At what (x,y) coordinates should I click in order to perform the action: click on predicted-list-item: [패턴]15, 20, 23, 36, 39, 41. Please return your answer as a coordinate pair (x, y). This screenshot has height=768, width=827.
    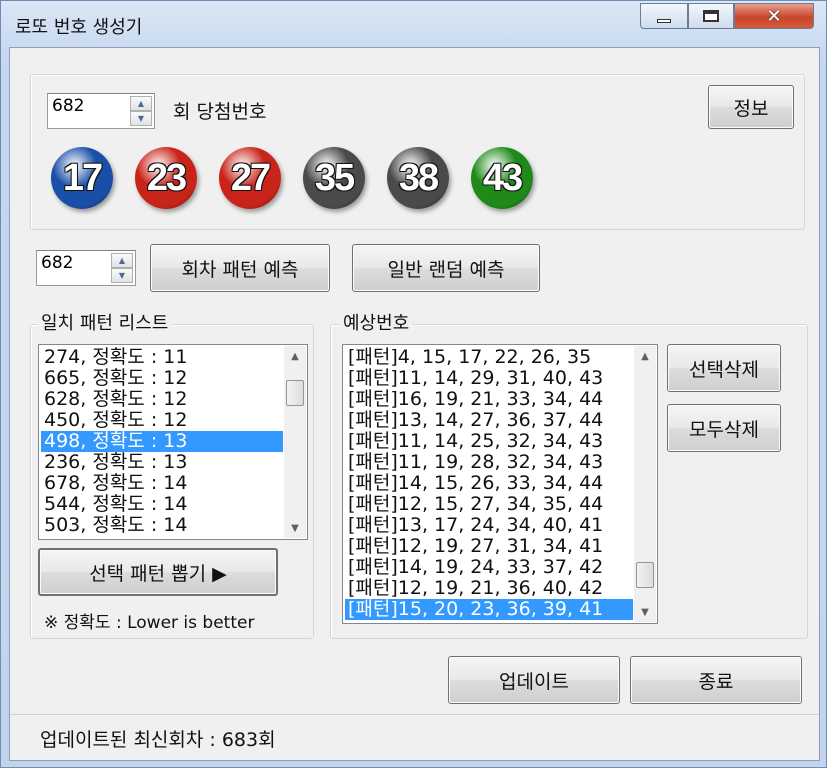
    Looking at the image, I should click on (489, 609).